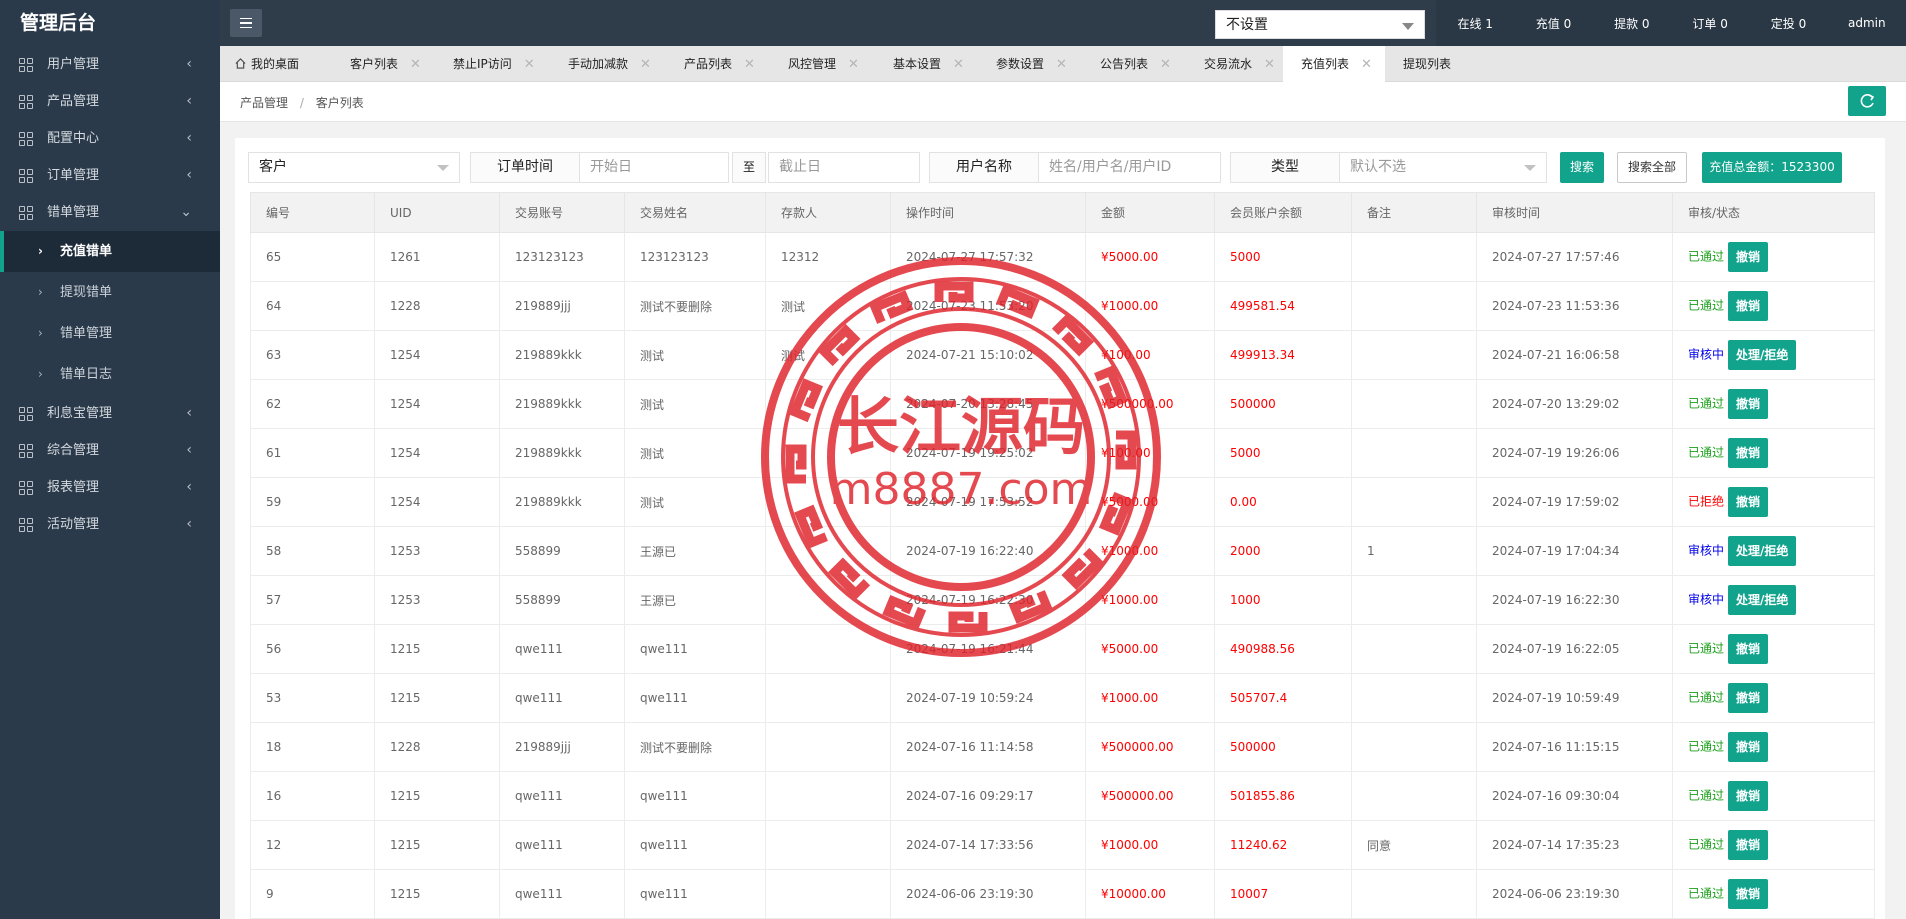 The image size is (1906, 919). What do you see at coordinates (1788, 23) in the screenshot?
I see `header-stat: 定投 0` at bounding box center [1788, 23].